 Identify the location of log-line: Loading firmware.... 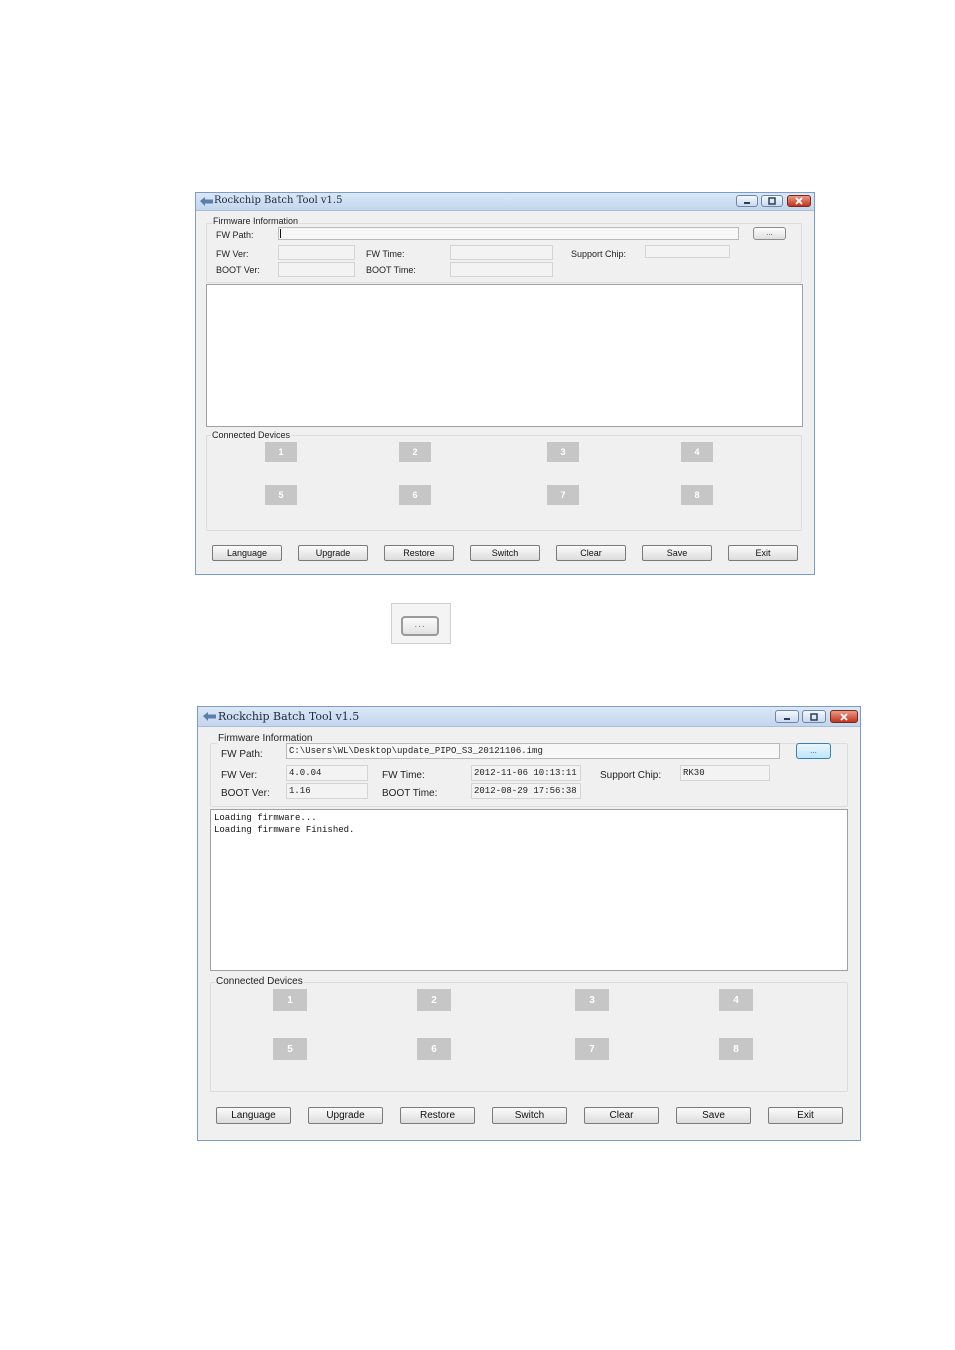
(265, 818).